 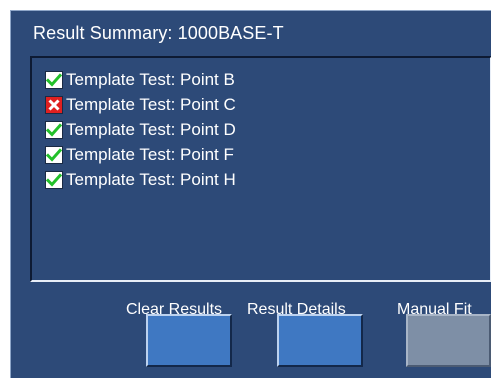 I want to click on manual-fit-button, so click(x=448, y=340).